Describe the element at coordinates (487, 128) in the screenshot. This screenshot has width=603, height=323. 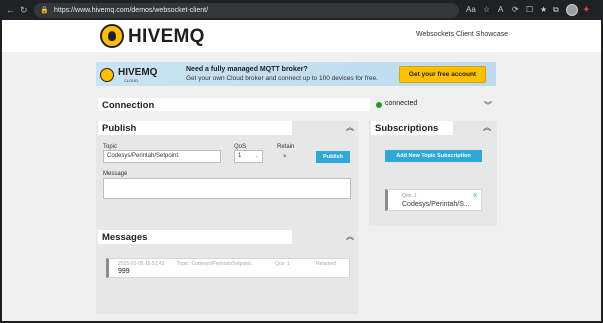
I see `collapse-subscriptions-icon: ︽` at that location.